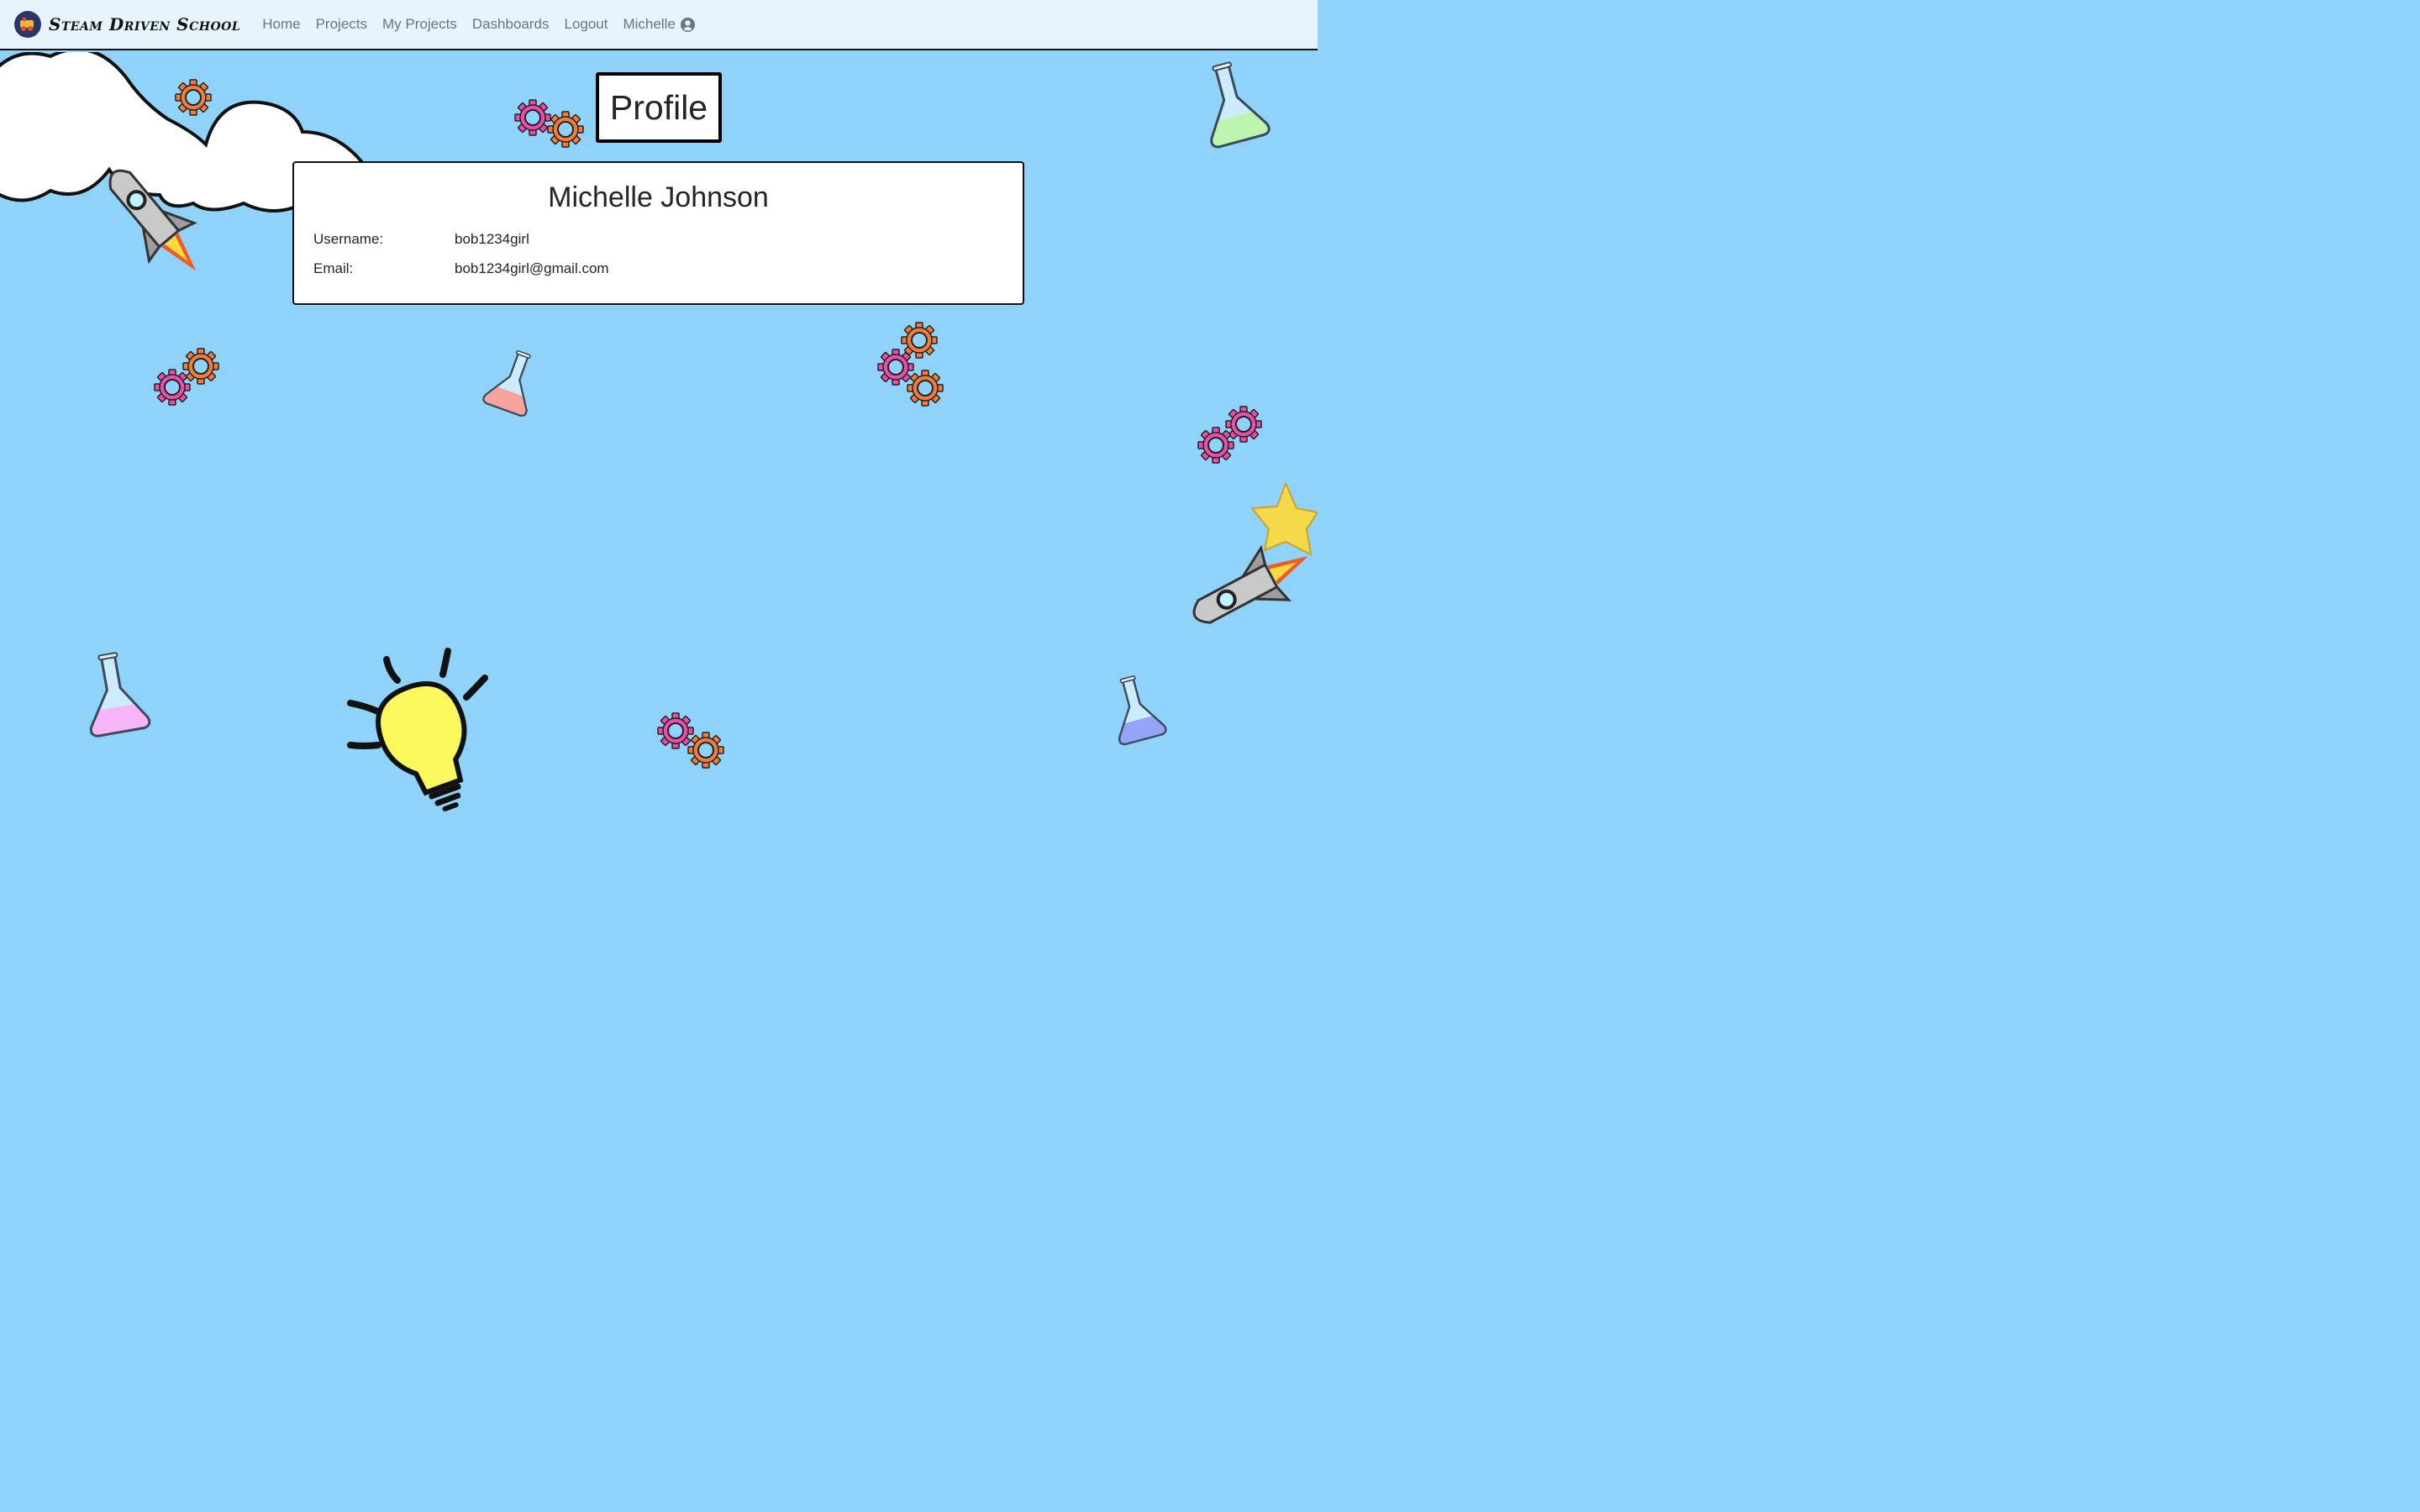  What do you see at coordinates (420, 24) in the screenshot?
I see `nav-my-projects-link: My Projects` at bounding box center [420, 24].